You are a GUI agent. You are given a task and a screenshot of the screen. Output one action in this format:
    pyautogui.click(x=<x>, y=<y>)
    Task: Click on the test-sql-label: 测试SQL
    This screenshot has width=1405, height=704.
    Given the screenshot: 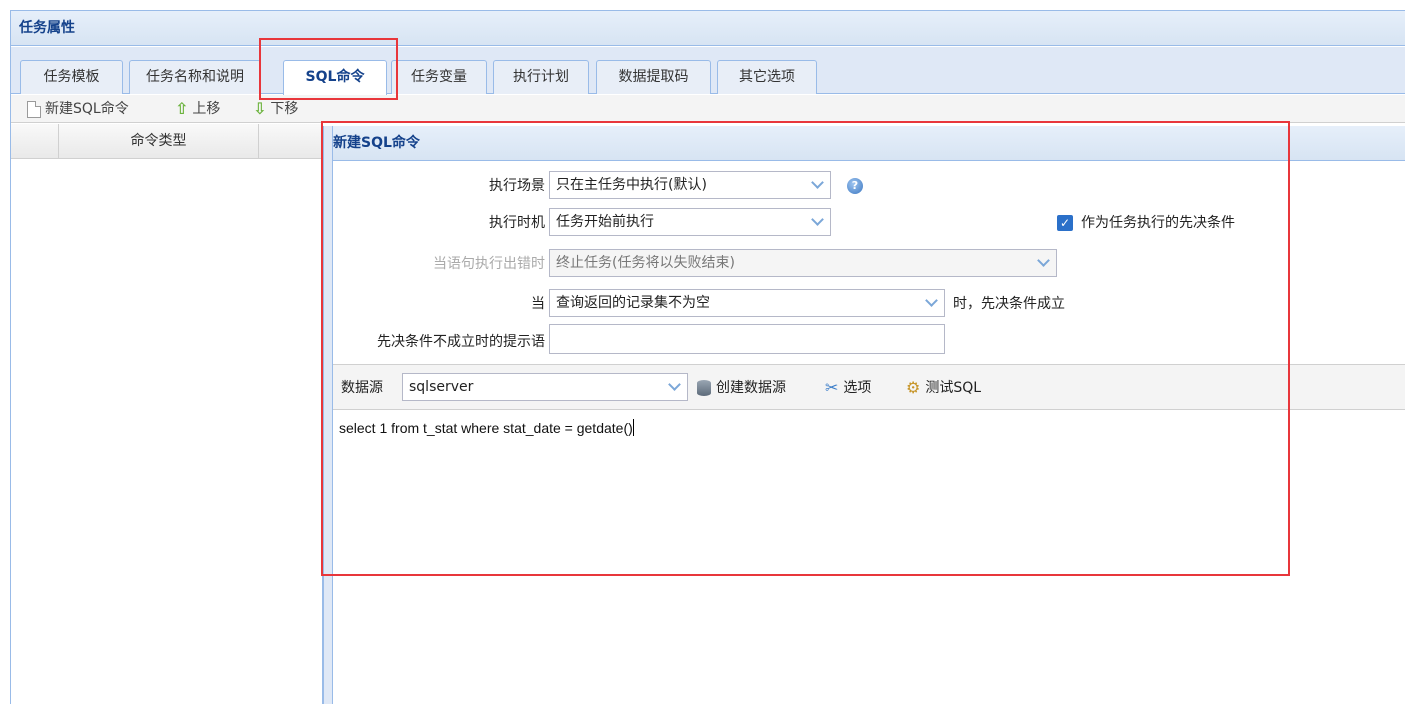 What is the action you would take?
    pyautogui.click(x=953, y=388)
    